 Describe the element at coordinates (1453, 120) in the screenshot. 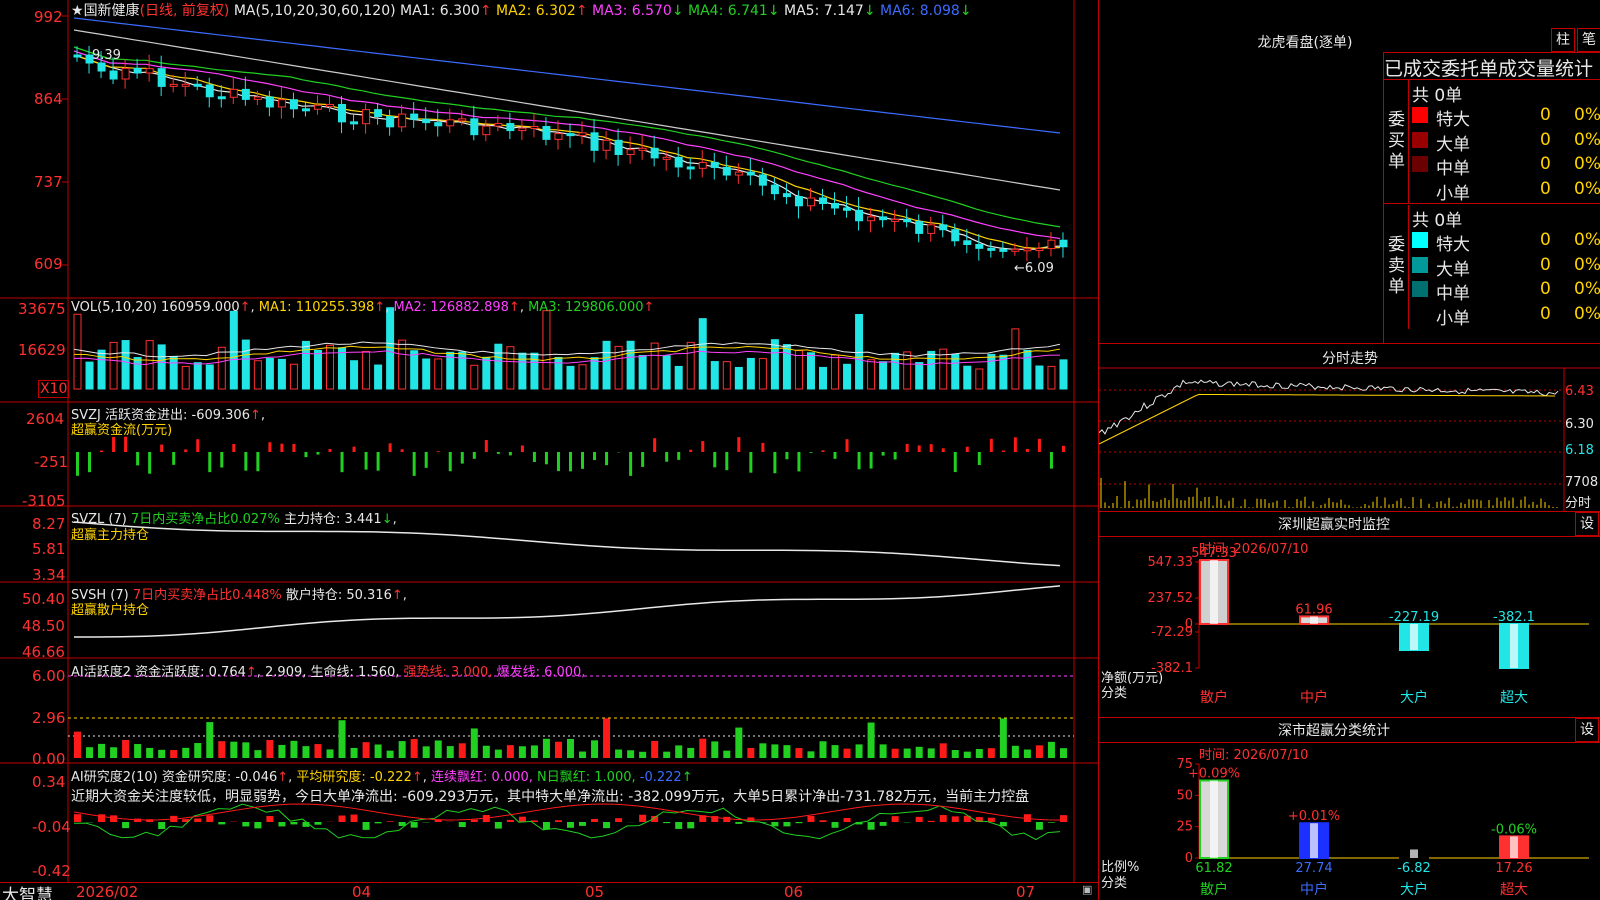

I see `order-type: 特大` at that location.